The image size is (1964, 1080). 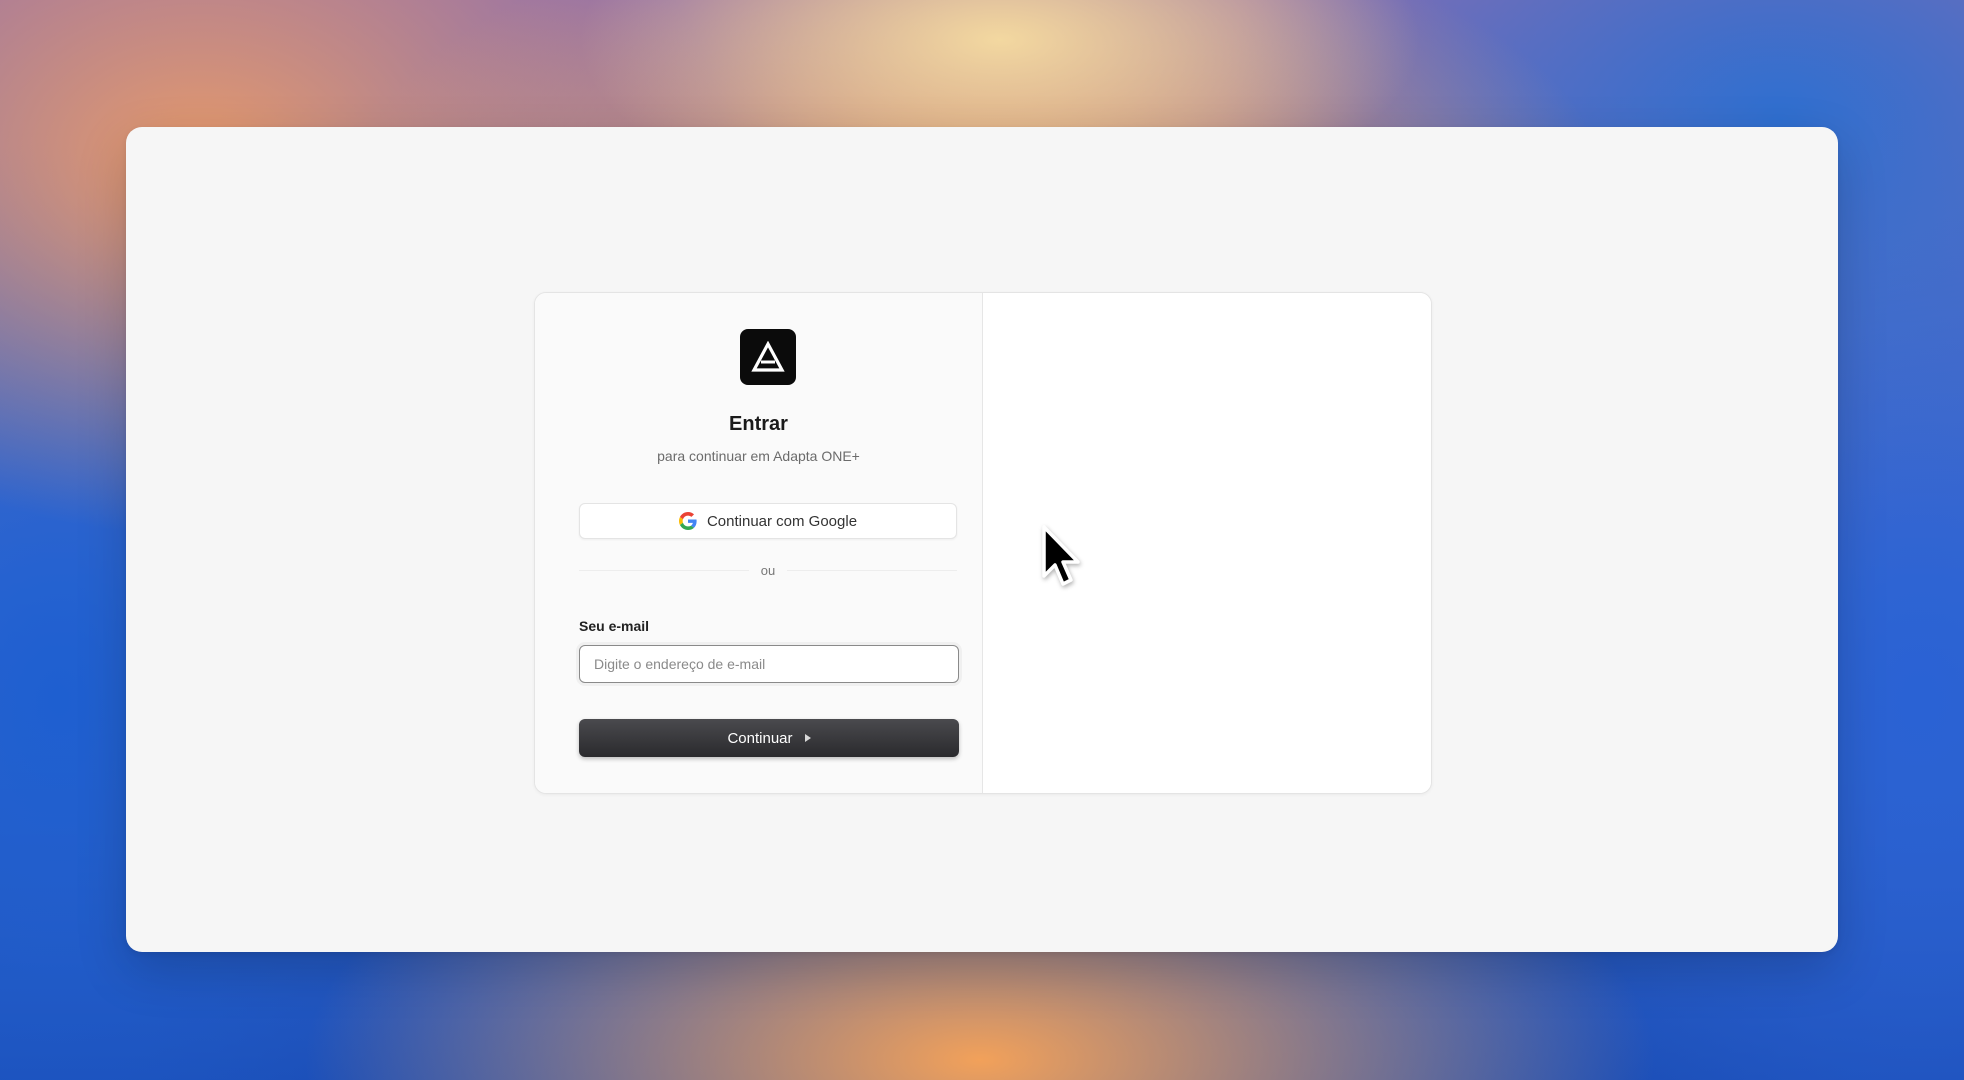 I want to click on or-divider: ou, so click(x=768, y=570).